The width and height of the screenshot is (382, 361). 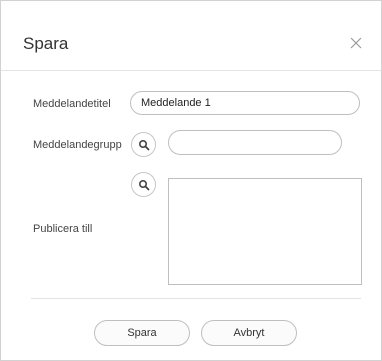 What do you see at coordinates (77, 145) in the screenshot?
I see `group-label: Meddelandegrupp` at bounding box center [77, 145].